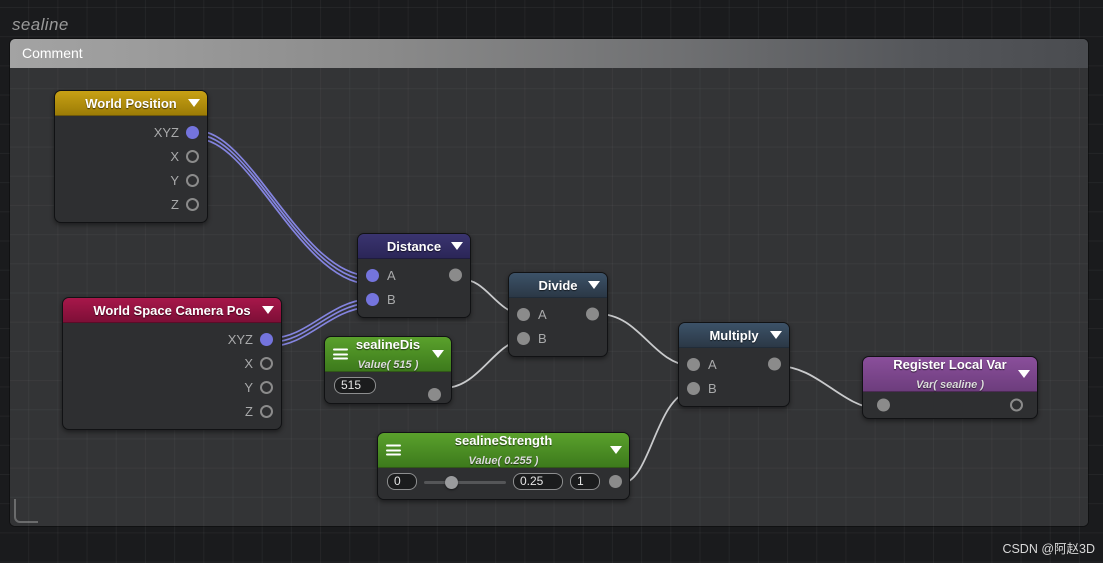  I want to click on watermark: CSDN @阿赵3D, so click(1048, 549).